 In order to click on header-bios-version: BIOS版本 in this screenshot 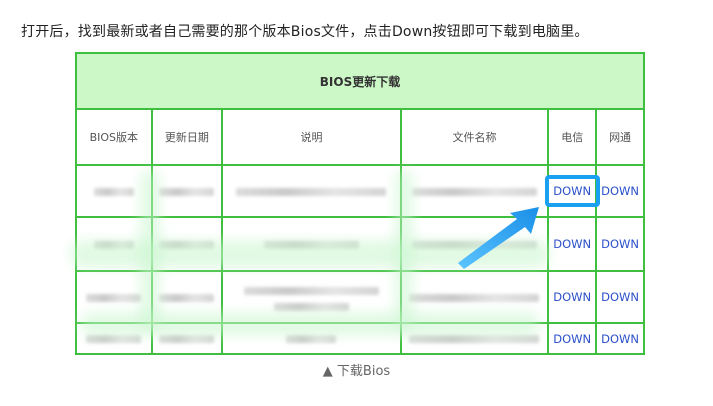, I will do `click(114, 137)`.